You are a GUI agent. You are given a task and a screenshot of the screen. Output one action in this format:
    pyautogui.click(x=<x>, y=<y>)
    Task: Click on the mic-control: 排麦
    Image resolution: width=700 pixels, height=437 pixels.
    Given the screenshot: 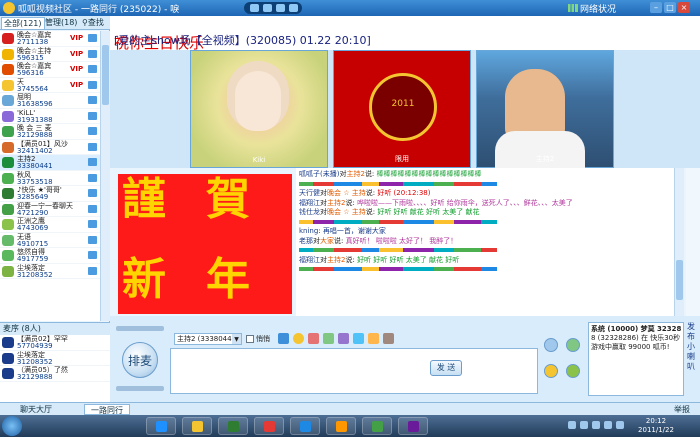 What is the action you would take?
    pyautogui.click(x=141, y=359)
    